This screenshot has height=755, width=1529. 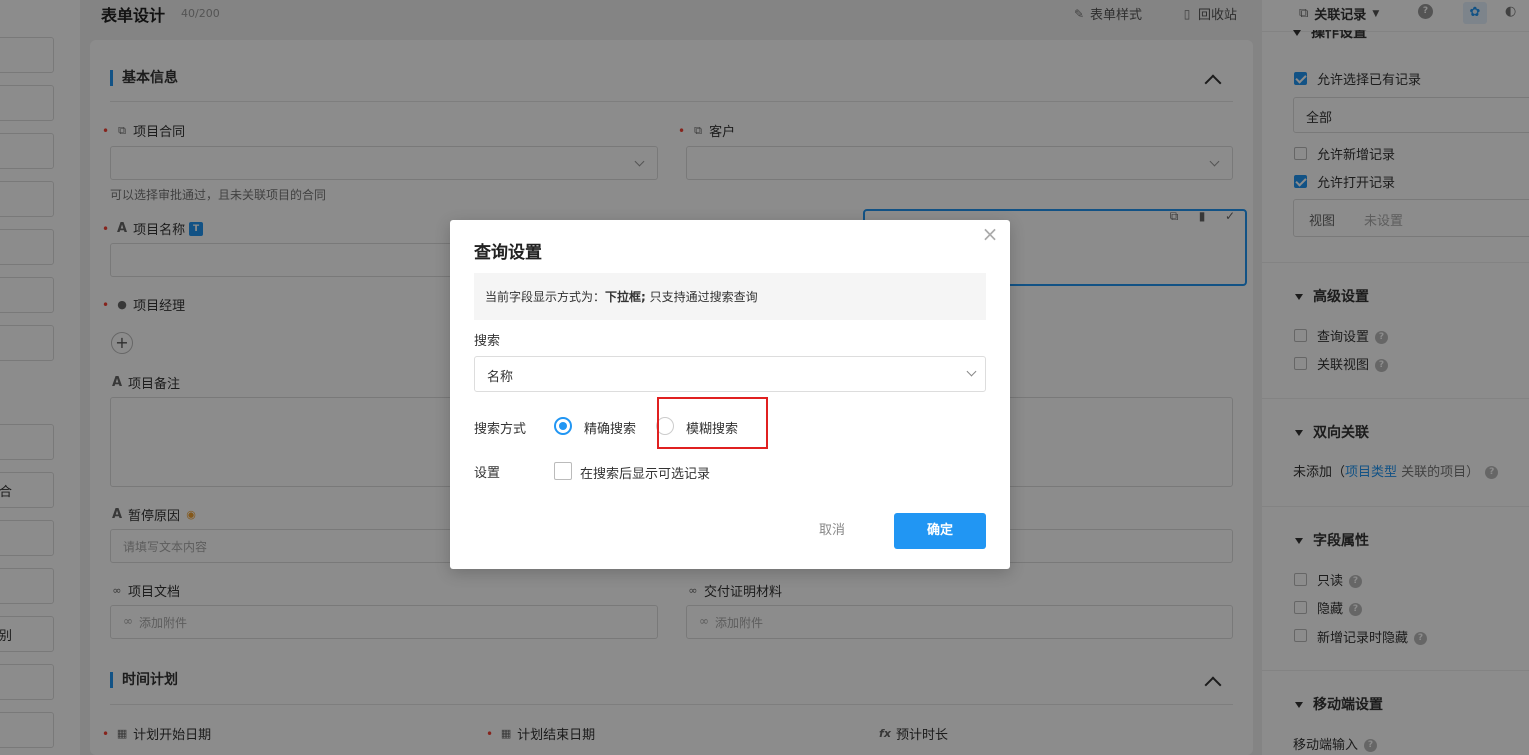 What do you see at coordinates (712, 423) in the screenshot?
I see `highlight-annotation` at bounding box center [712, 423].